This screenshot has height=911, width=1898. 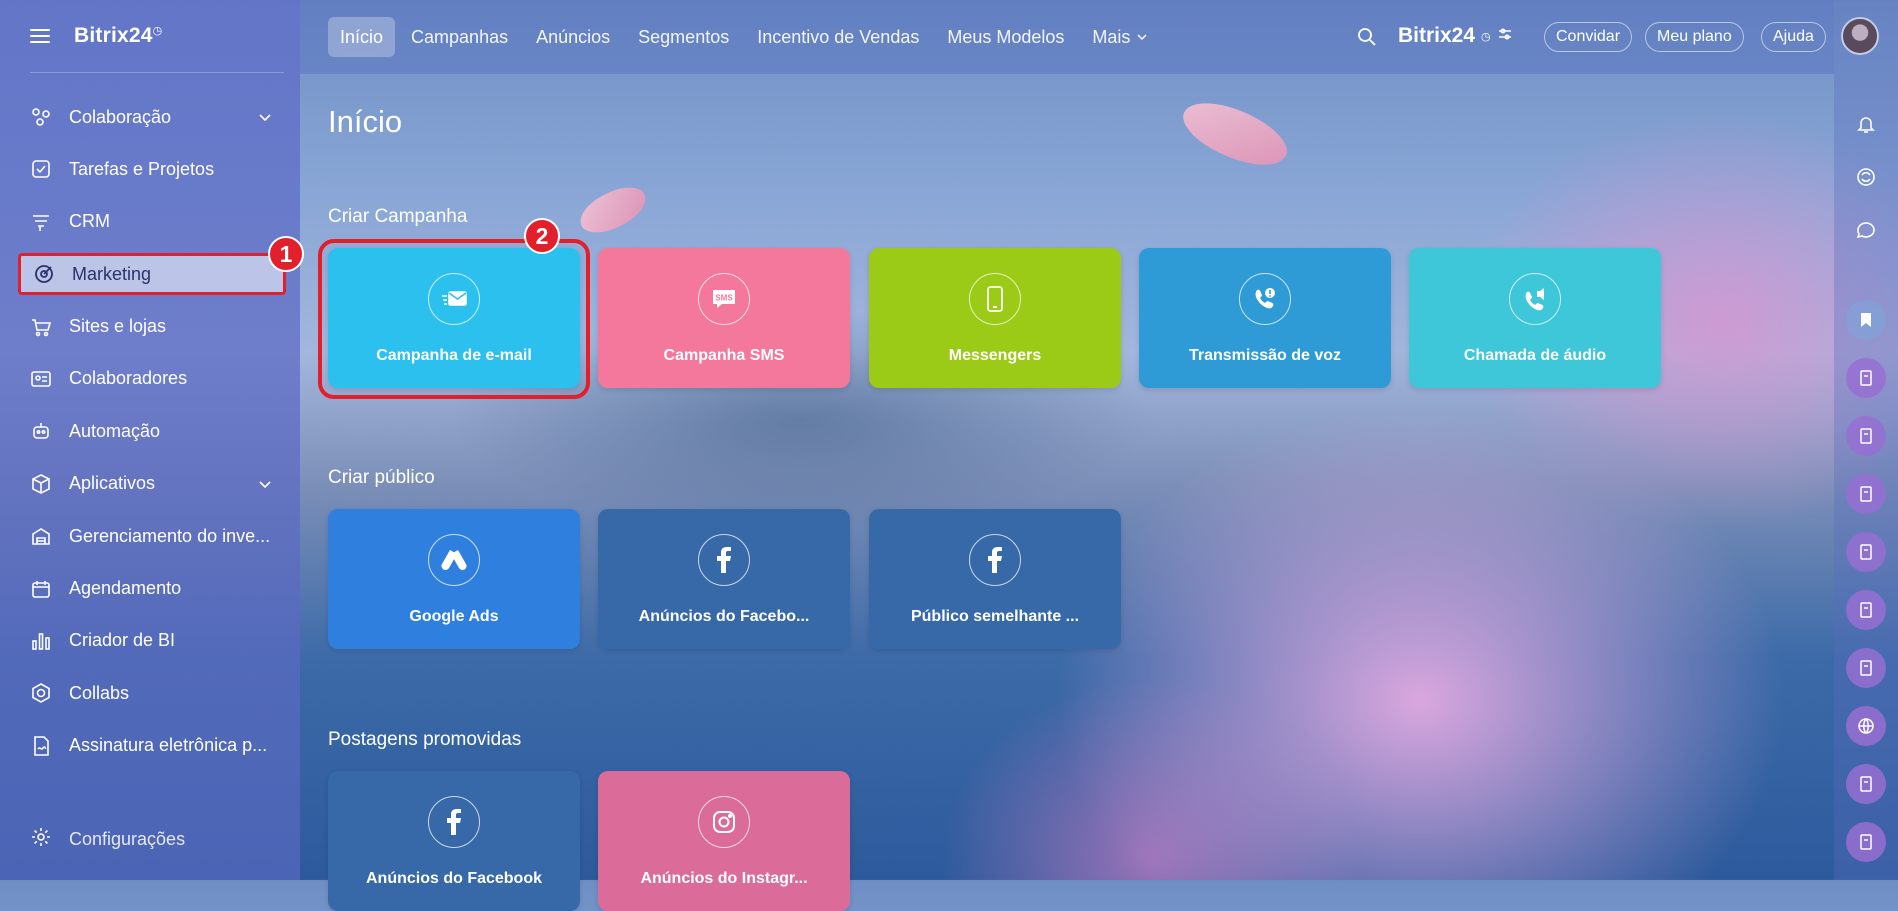 I want to click on help-button: Ajuda, so click(x=1793, y=37).